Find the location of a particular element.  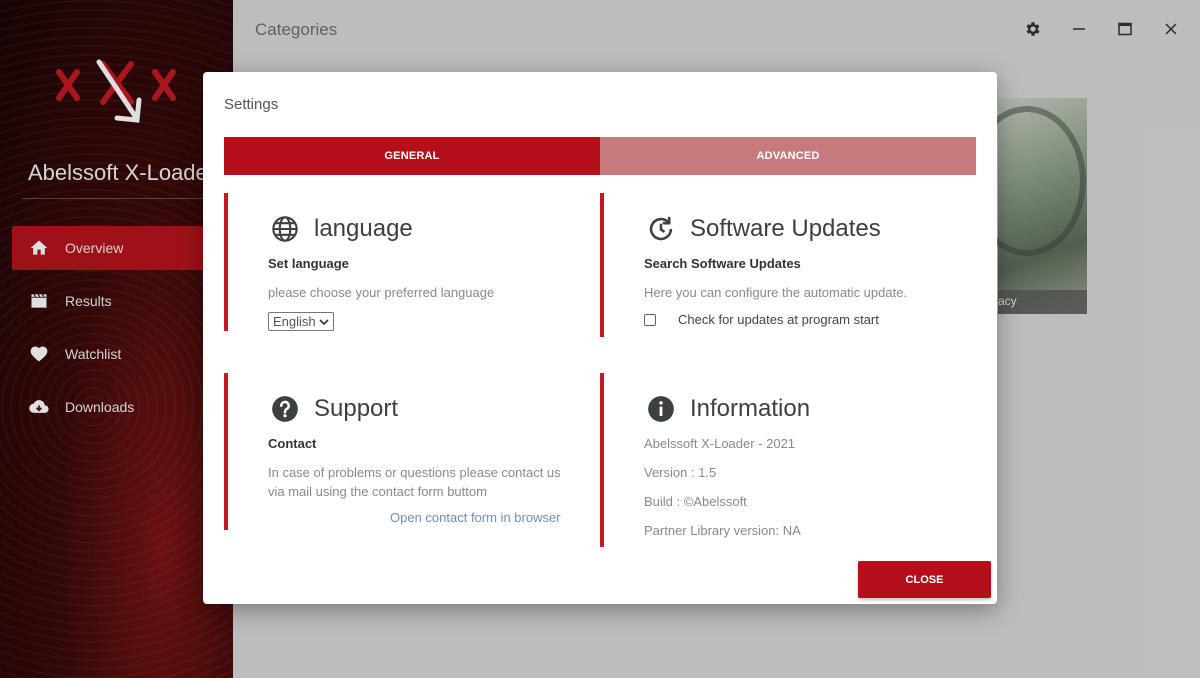

tab-general: GENERAL is located at coordinates (412, 156).